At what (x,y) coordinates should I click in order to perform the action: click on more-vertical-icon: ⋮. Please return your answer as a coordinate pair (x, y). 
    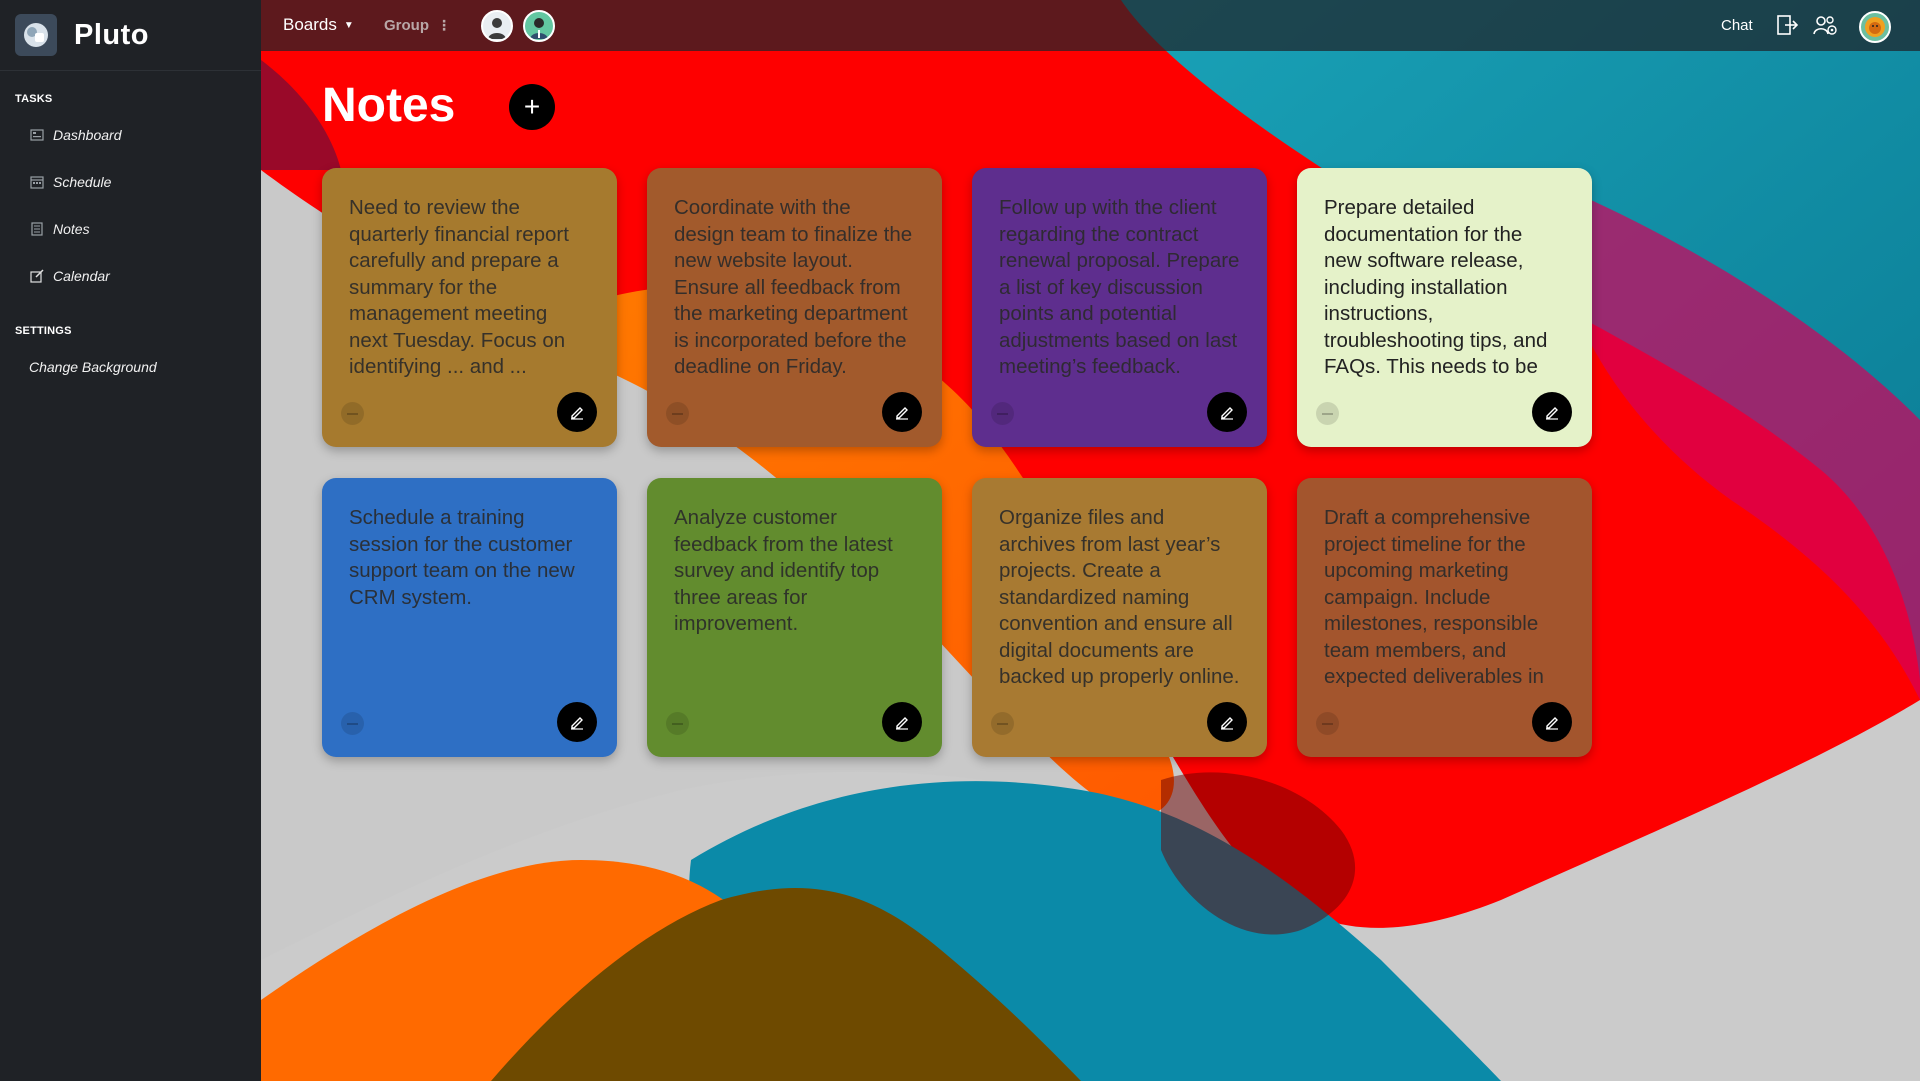
    Looking at the image, I should click on (444, 25).